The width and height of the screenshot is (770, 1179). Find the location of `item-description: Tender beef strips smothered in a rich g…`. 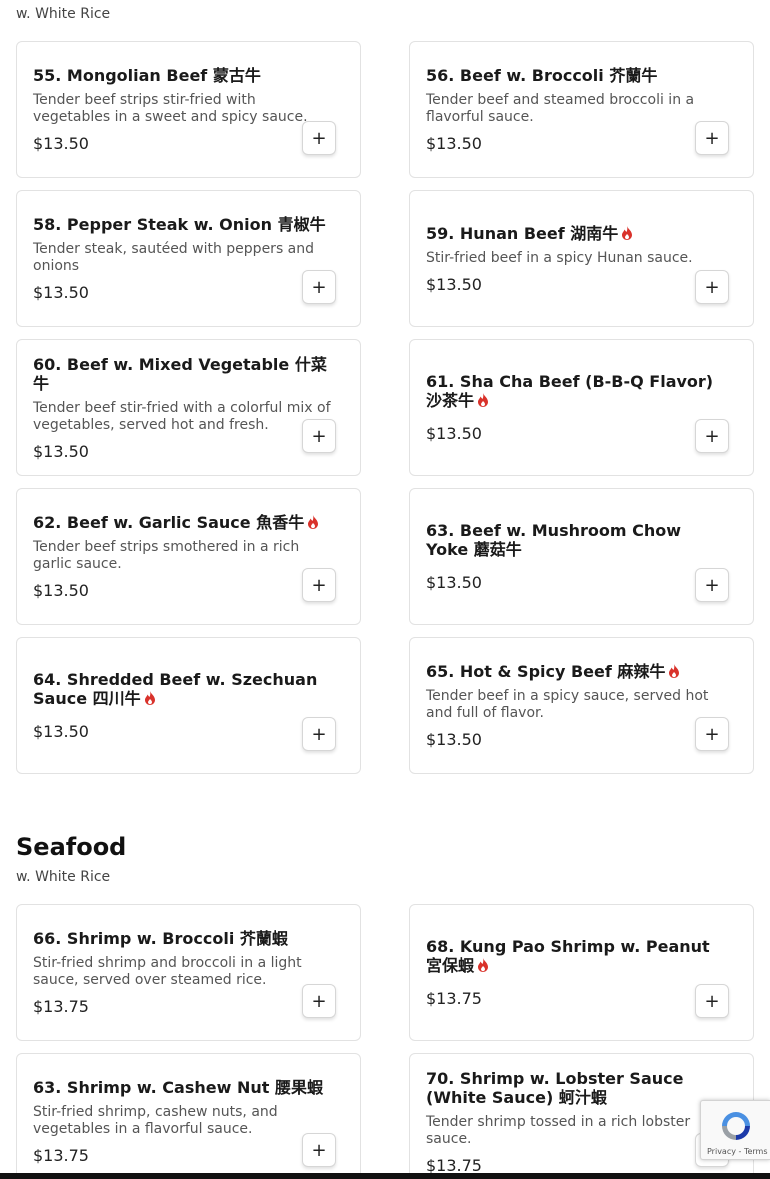

item-description: Tender beef strips smothered in a rich g… is located at coordinates (166, 555).